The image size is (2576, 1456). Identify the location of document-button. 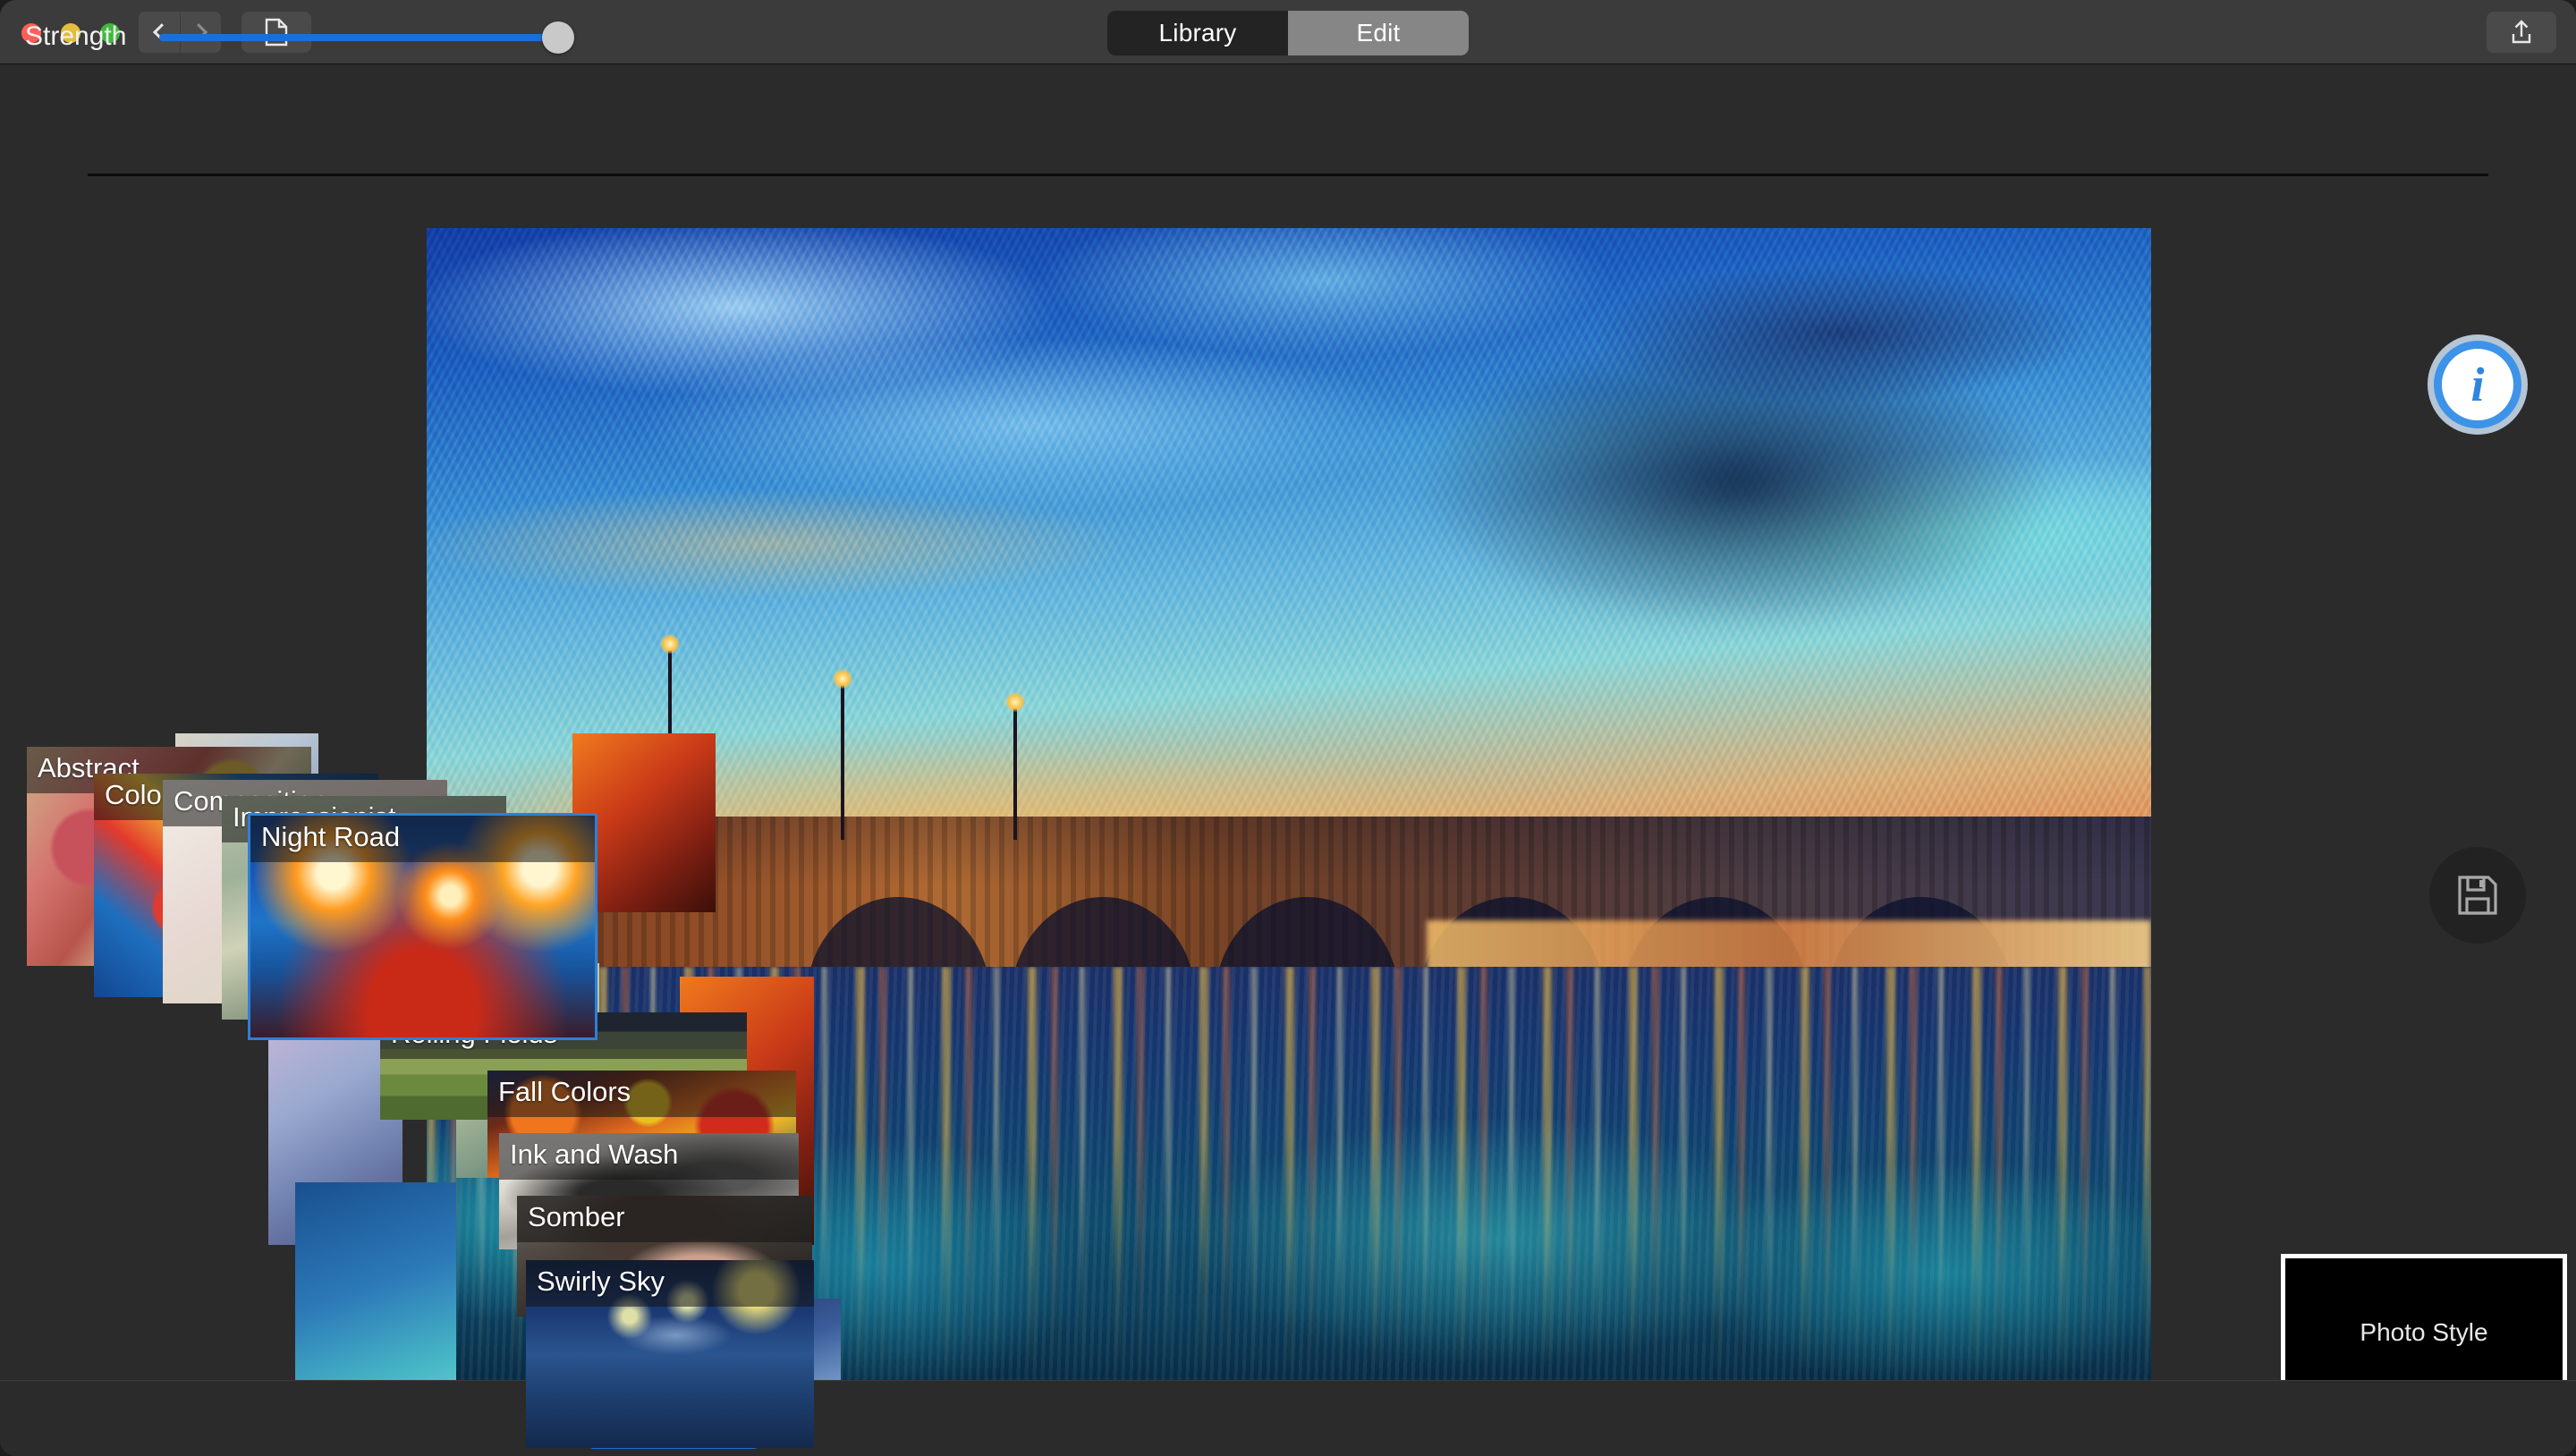
(276, 32).